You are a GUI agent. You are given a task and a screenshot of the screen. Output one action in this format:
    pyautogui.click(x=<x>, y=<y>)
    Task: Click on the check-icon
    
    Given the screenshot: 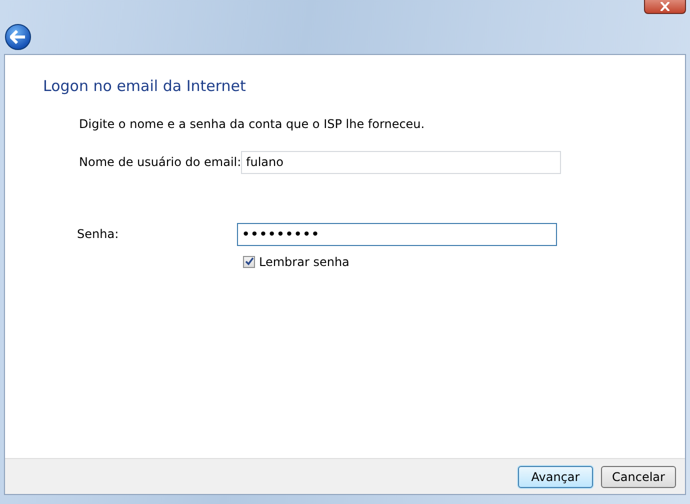 What is the action you would take?
    pyautogui.click(x=249, y=261)
    